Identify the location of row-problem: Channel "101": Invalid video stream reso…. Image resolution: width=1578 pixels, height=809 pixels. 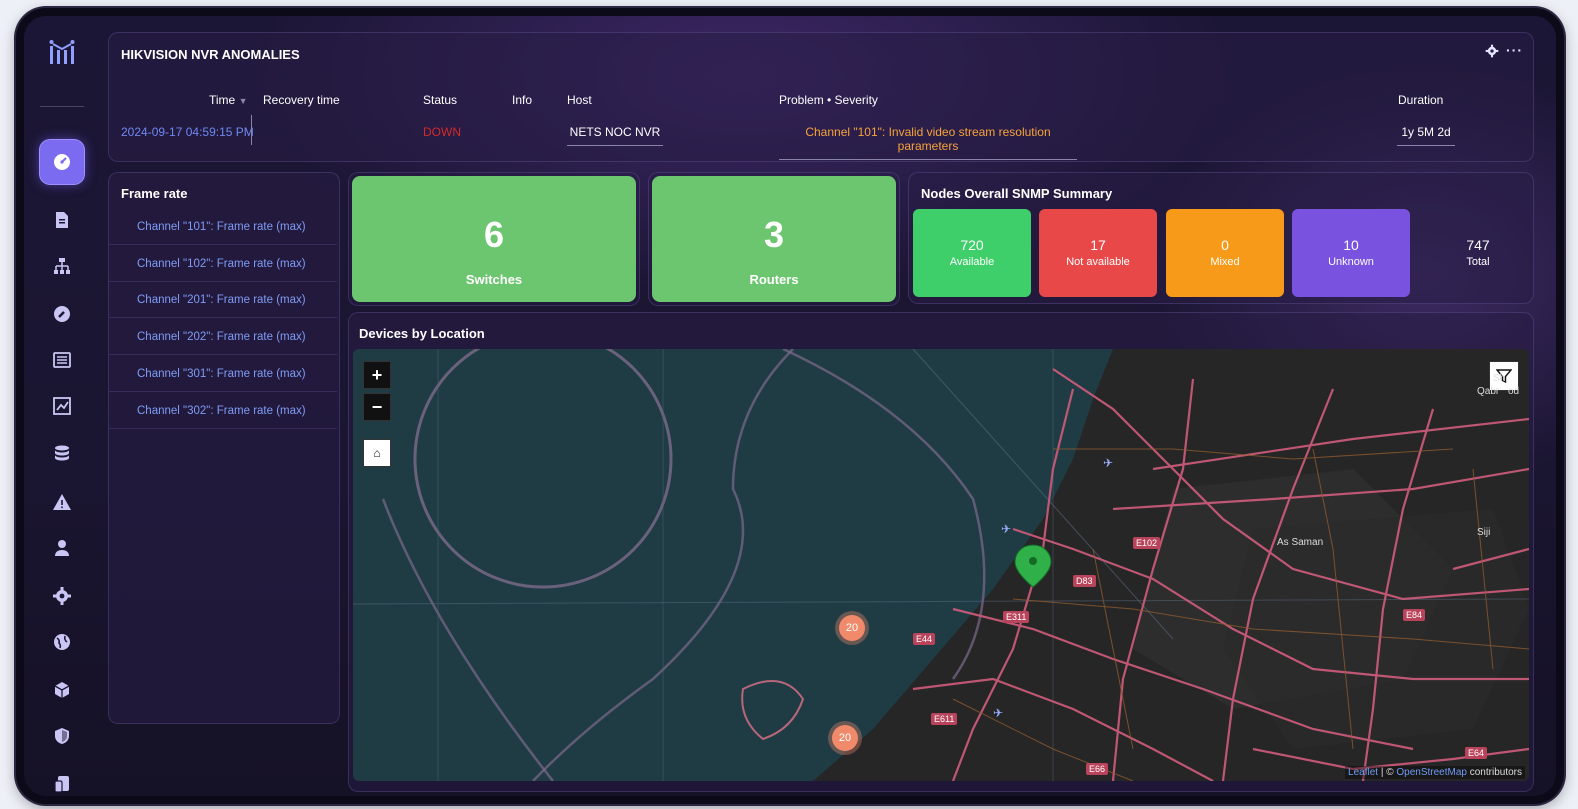
(928, 142).